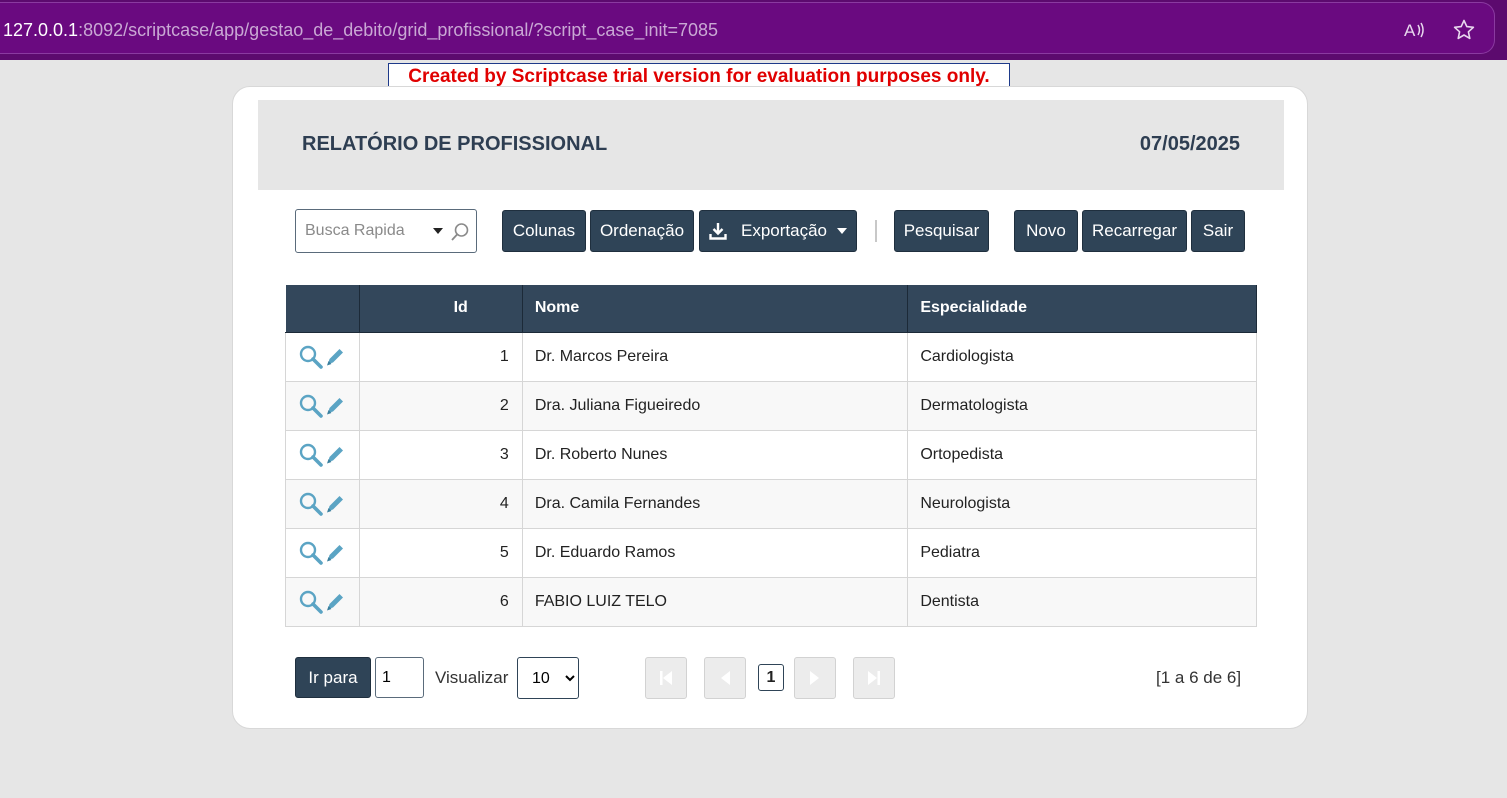  I want to click on exit-button: Sair, so click(1218, 231).